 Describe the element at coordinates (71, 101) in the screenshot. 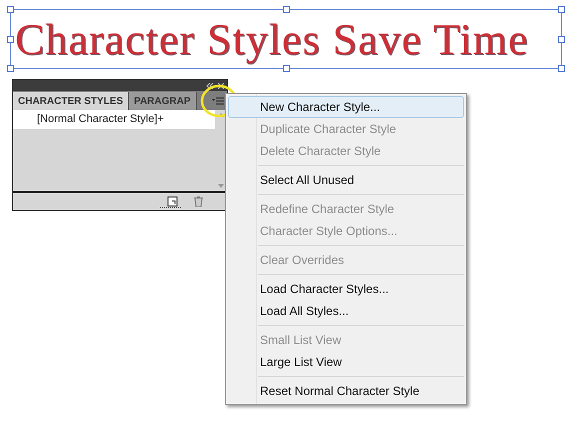

I see `panel-tab: CHARACTER STYLES` at that location.